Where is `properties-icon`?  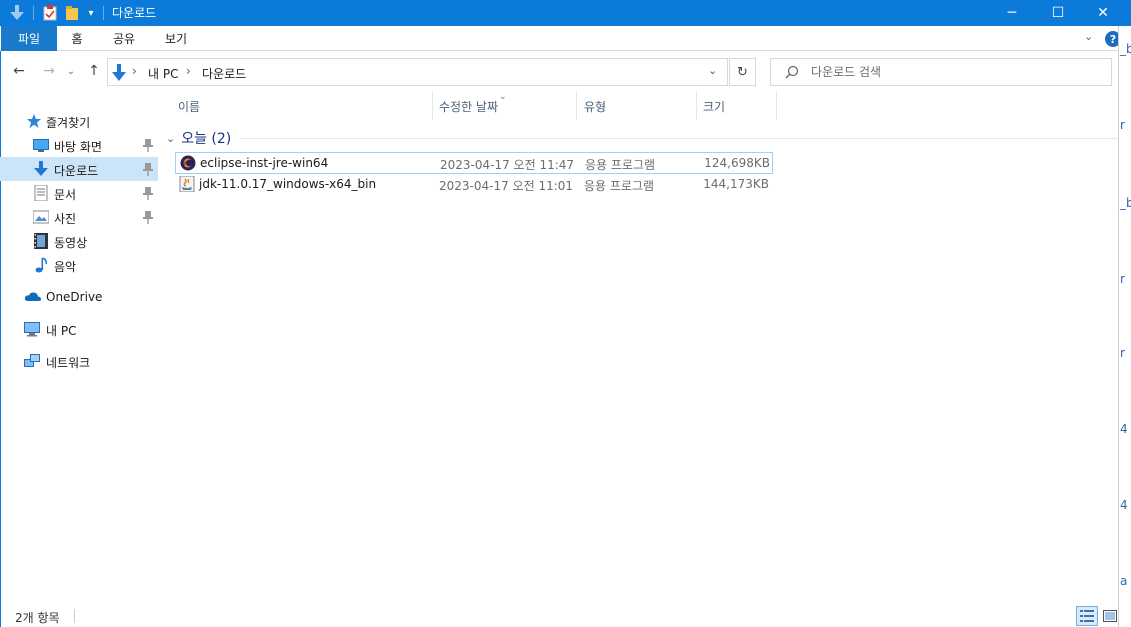
properties-icon is located at coordinates (50, 13).